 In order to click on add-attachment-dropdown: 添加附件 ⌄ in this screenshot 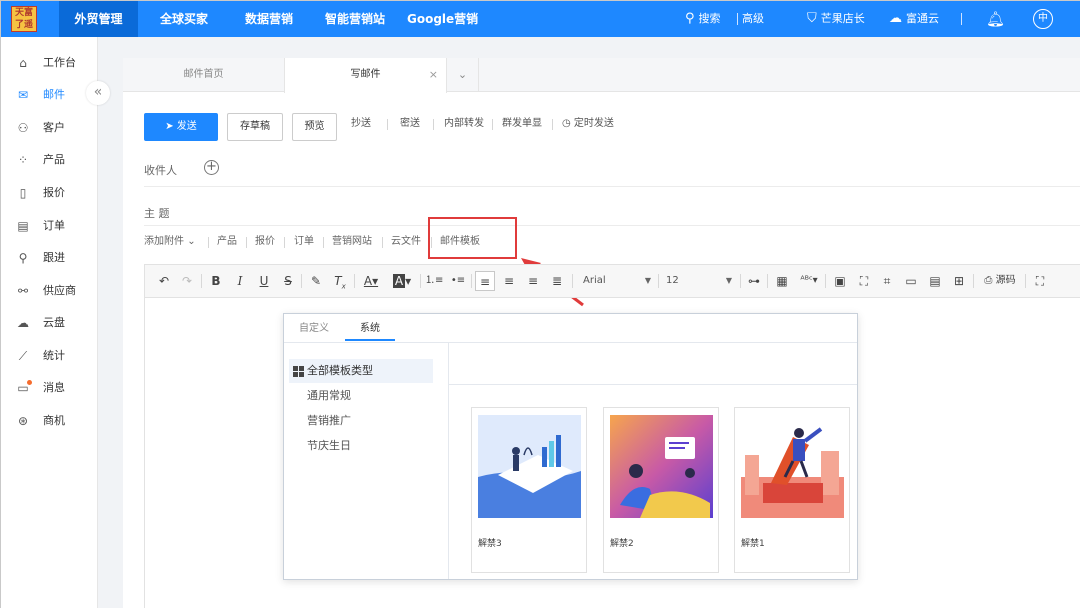, I will do `click(170, 242)`.